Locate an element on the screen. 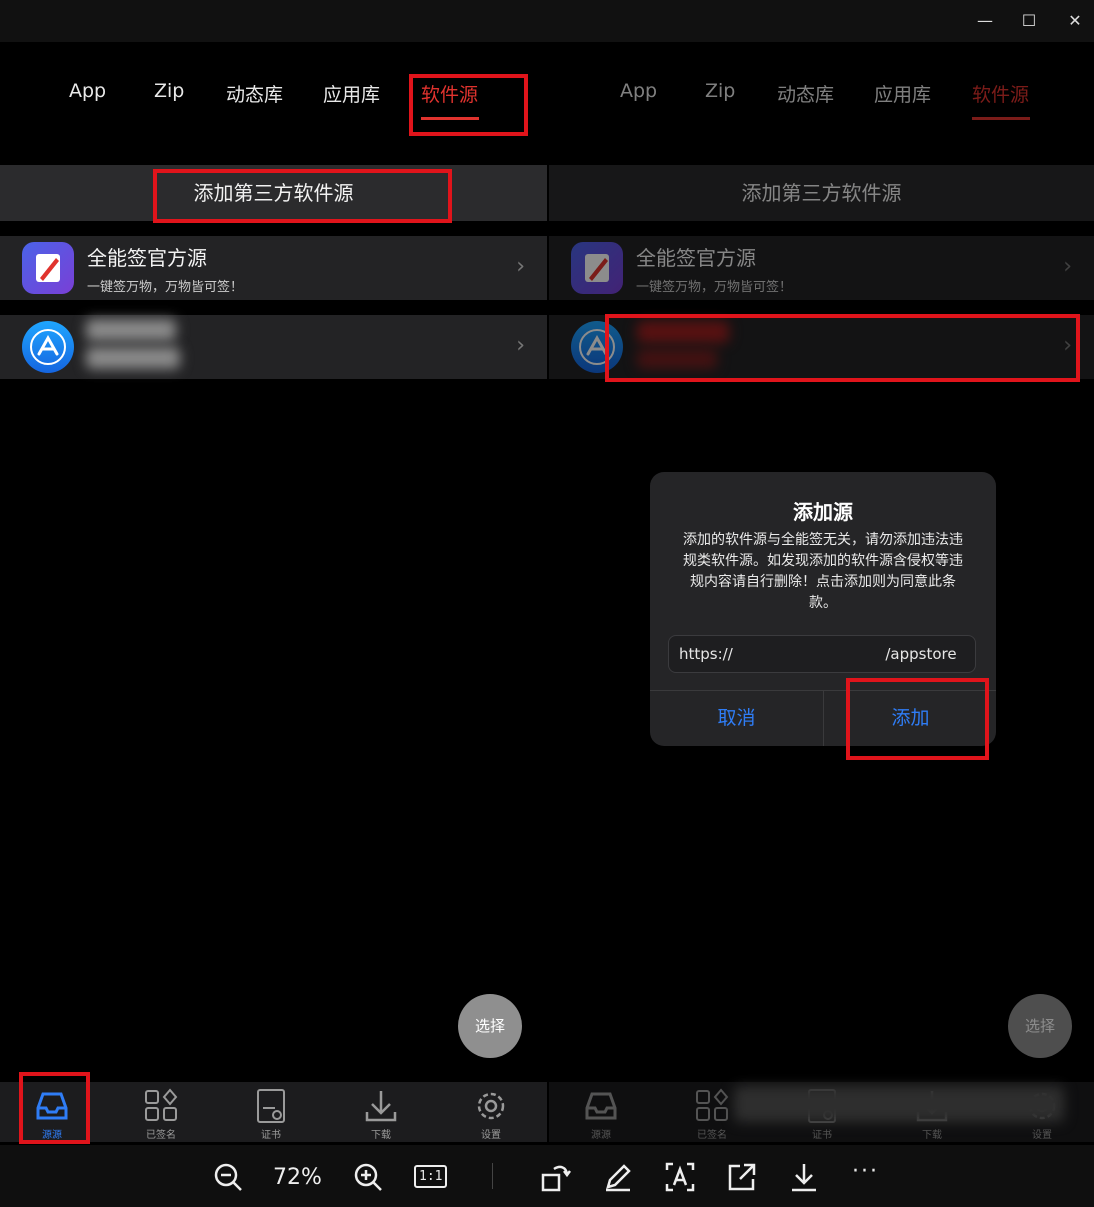  redacted-watermark is located at coordinates (899, 1104).